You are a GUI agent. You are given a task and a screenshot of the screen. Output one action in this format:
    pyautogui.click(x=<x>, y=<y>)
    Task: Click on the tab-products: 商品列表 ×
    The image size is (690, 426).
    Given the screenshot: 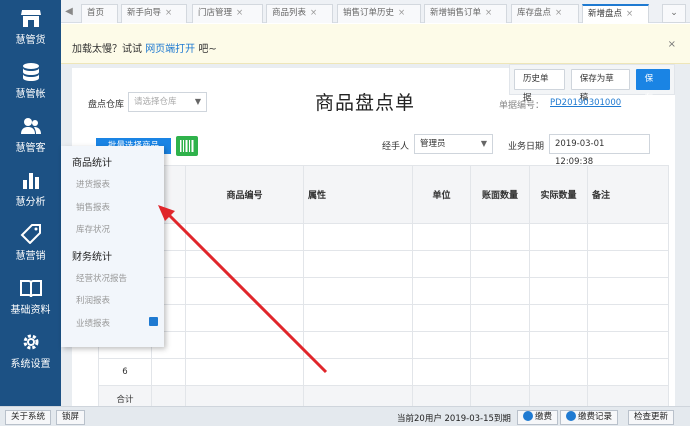 What is the action you would take?
    pyautogui.click(x=299, y=13)
    